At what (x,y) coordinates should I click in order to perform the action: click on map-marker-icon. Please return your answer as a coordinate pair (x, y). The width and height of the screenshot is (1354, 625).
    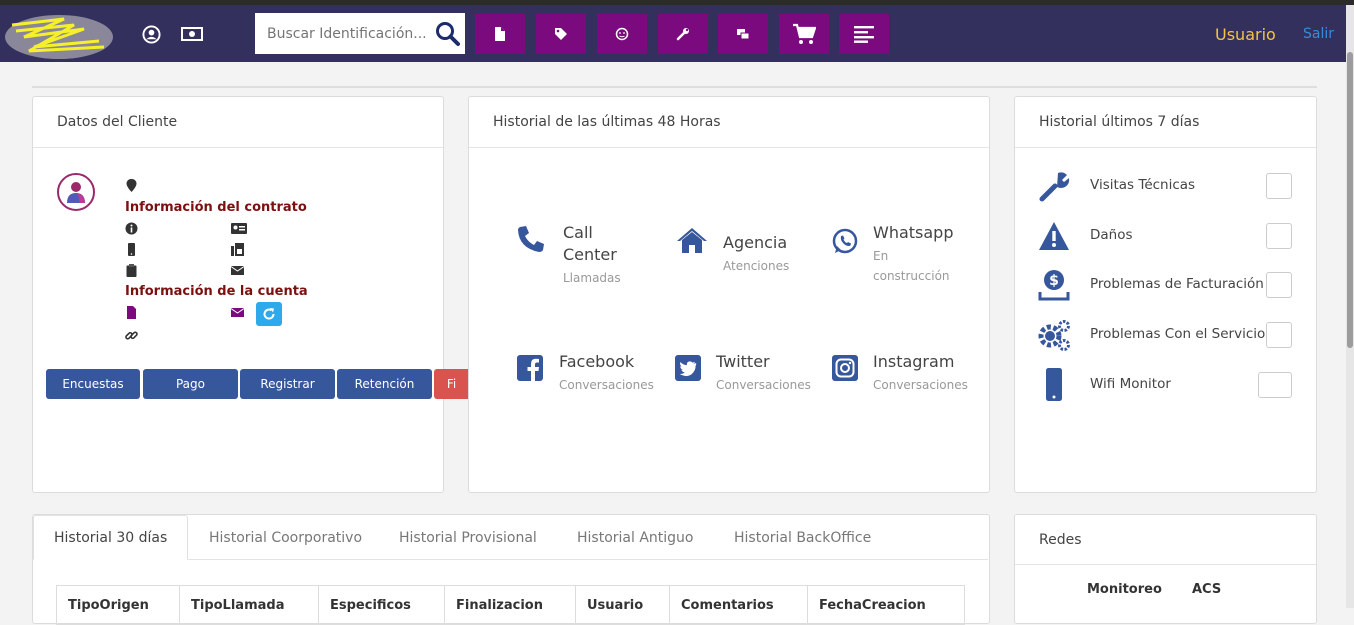
    Looking at the image, I should click on (131, 185).